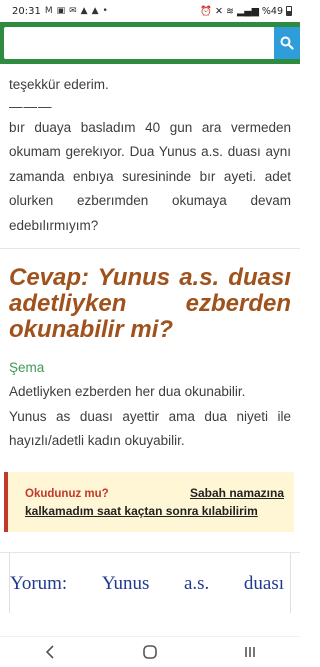 The image size is (320, 667). I want to click on status-bar: 20:31 M ▣ ✉ ▲ ▲ • ⏰ ✕ ≋ ▂▄▆ %49, so click(150, 11).